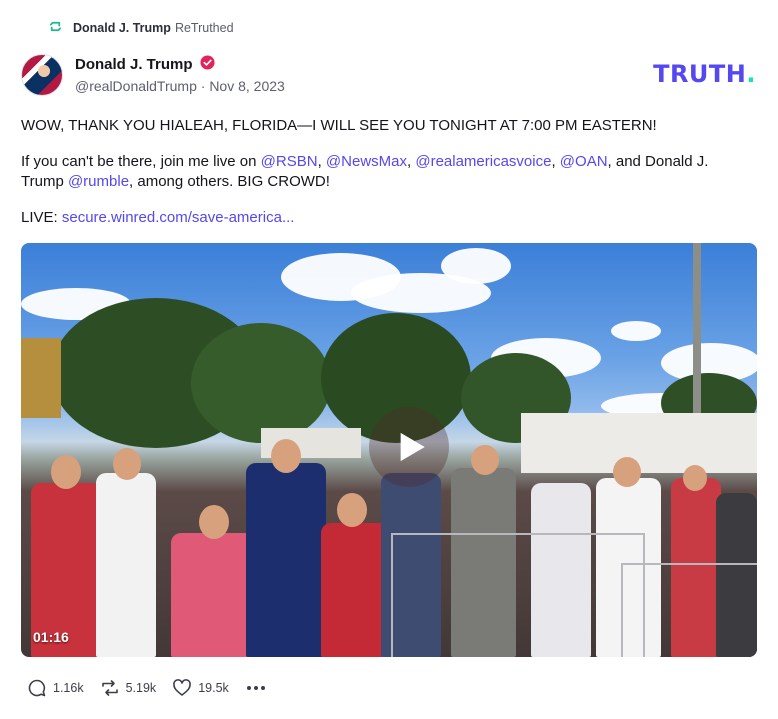 The width and height of the screenshot is (778, 719). I want to click on truth-logo: TRUTH., so click(704, 74).